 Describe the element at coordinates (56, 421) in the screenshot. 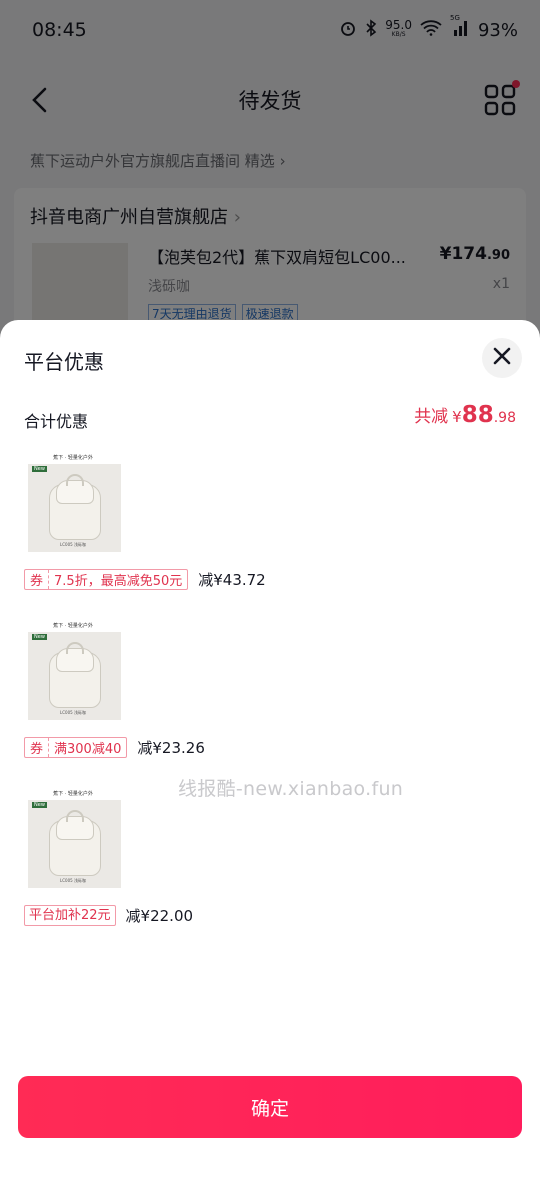

I see `total-discount-label: 合计优惠` at that location.